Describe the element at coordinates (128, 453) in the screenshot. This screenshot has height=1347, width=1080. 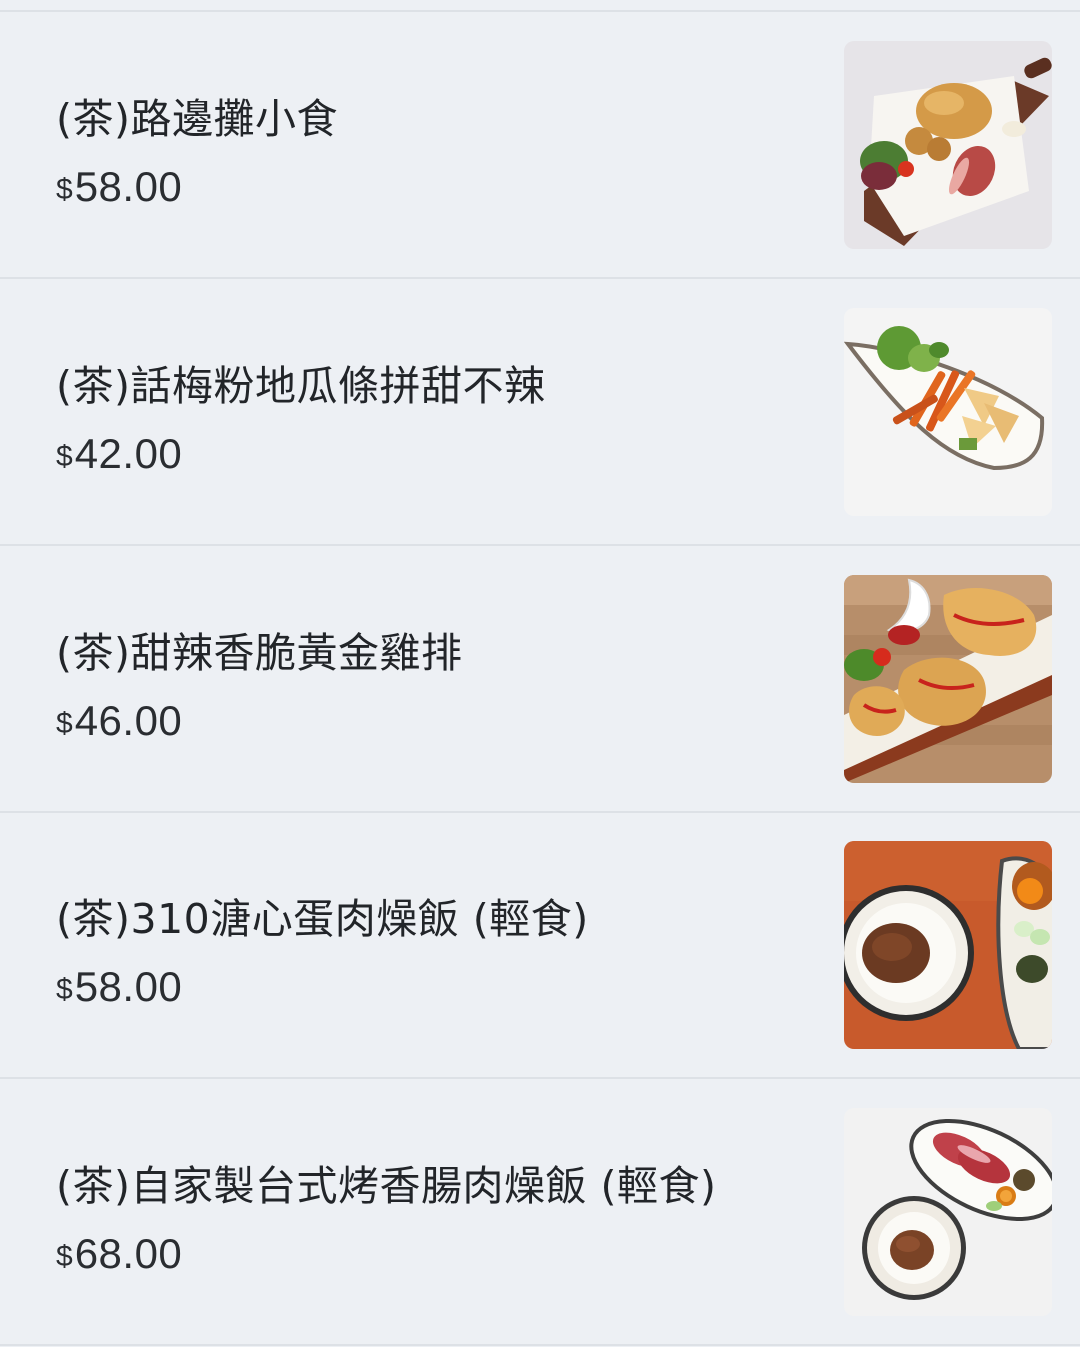
I see `price-amount: 42.00` at that location.